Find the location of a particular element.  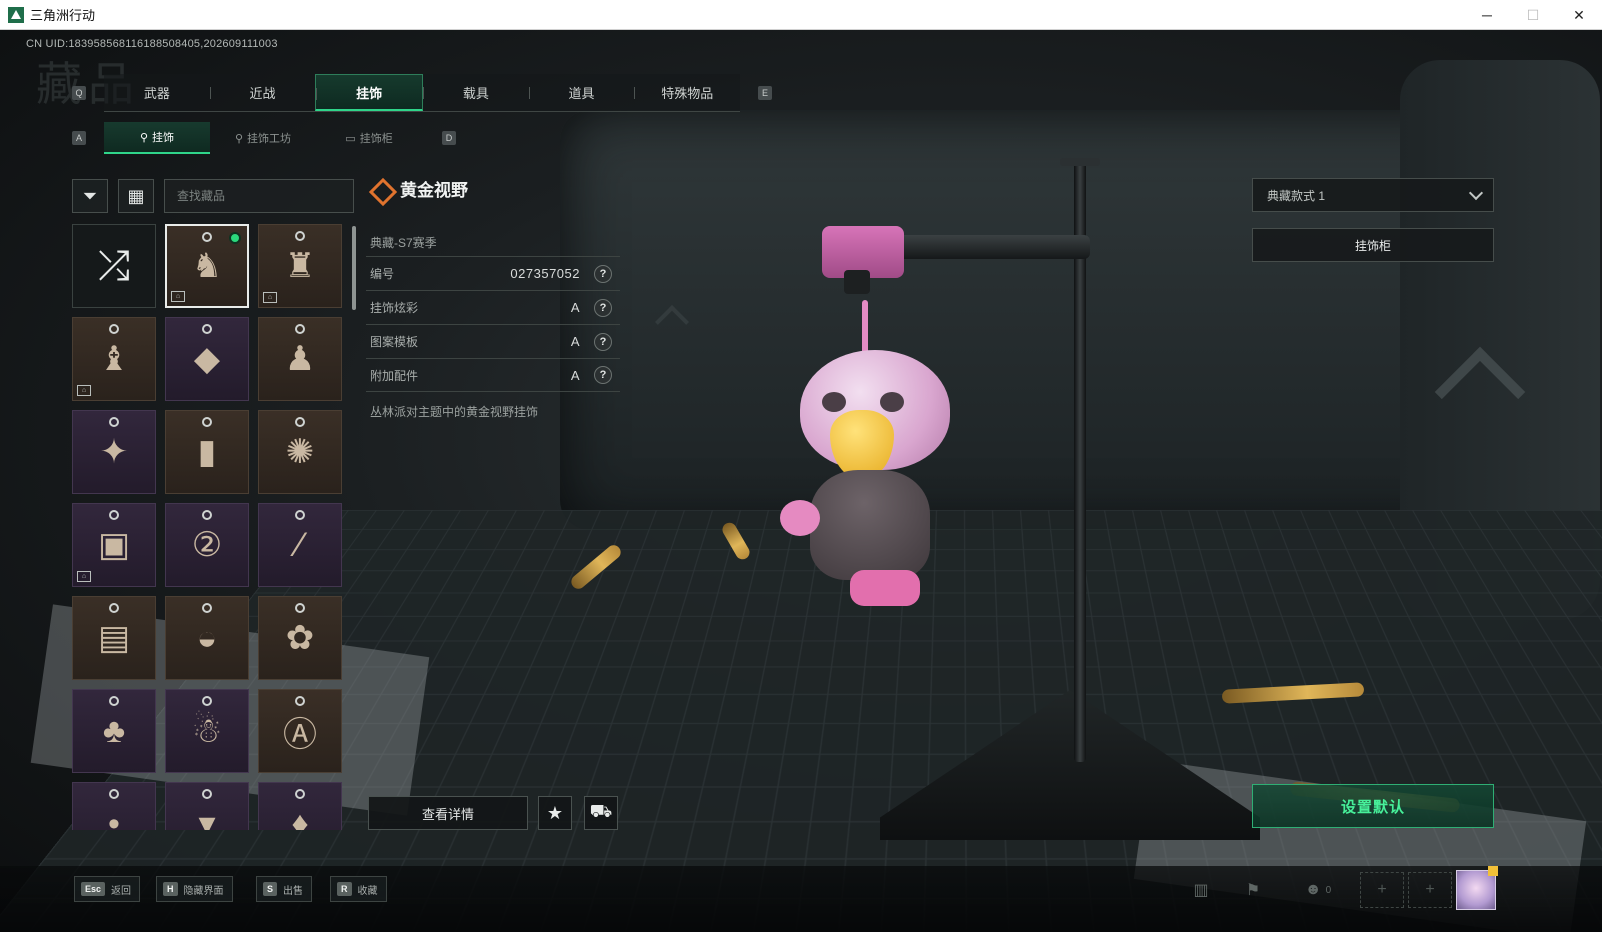

random-charm-button: ⤮ is located at coordinates (114, 266).